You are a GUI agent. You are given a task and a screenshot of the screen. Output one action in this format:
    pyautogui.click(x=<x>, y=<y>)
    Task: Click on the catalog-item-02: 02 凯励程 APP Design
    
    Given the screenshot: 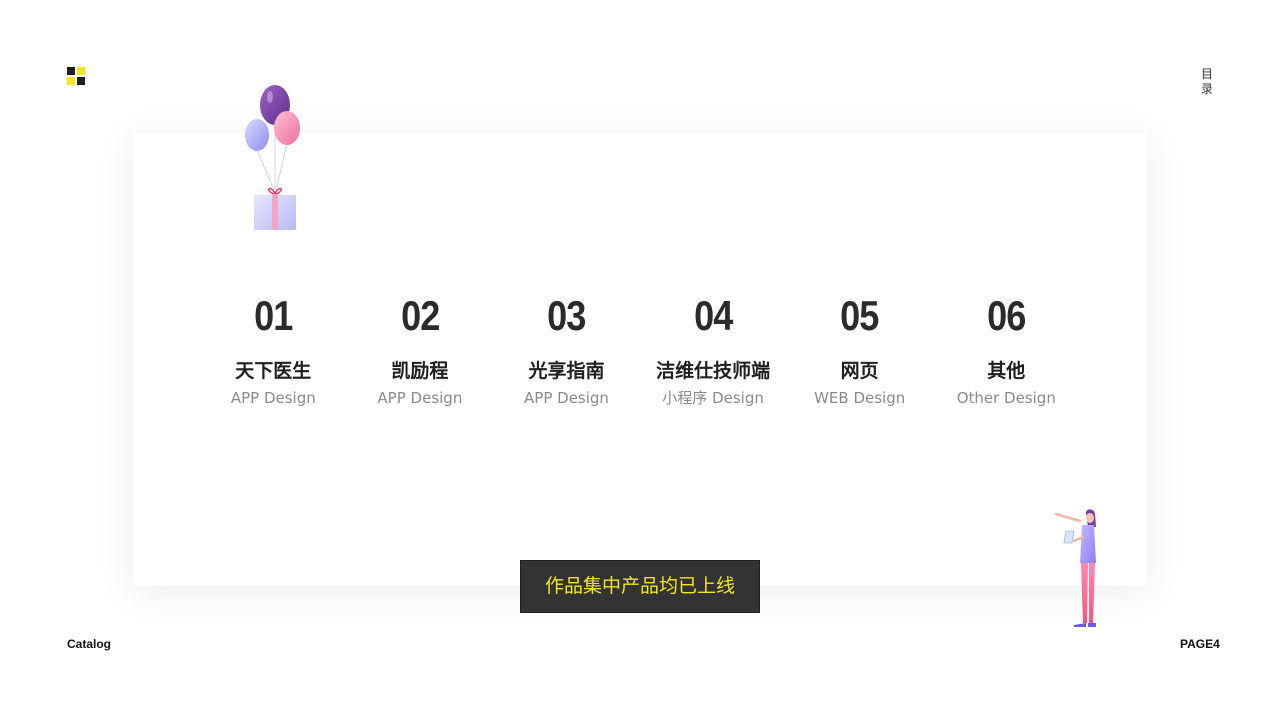 What is the action you would take?
    pyautogui.click(x=420, y=365)
    